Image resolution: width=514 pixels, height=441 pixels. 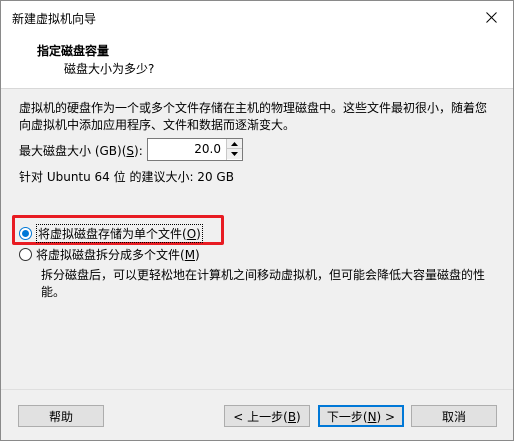 I want to click on radio-single-file-access-key: O, so click(x=191, y=234).